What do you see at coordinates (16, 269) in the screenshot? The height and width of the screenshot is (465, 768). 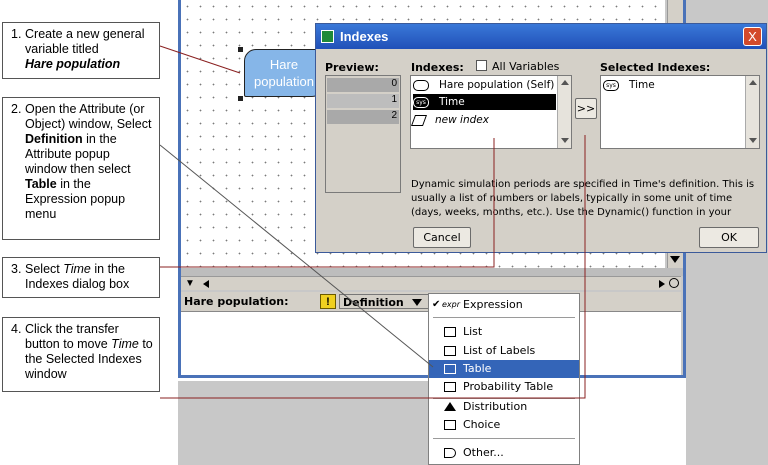 I see `callout-number: 3.` at bounding box center [16, 269].